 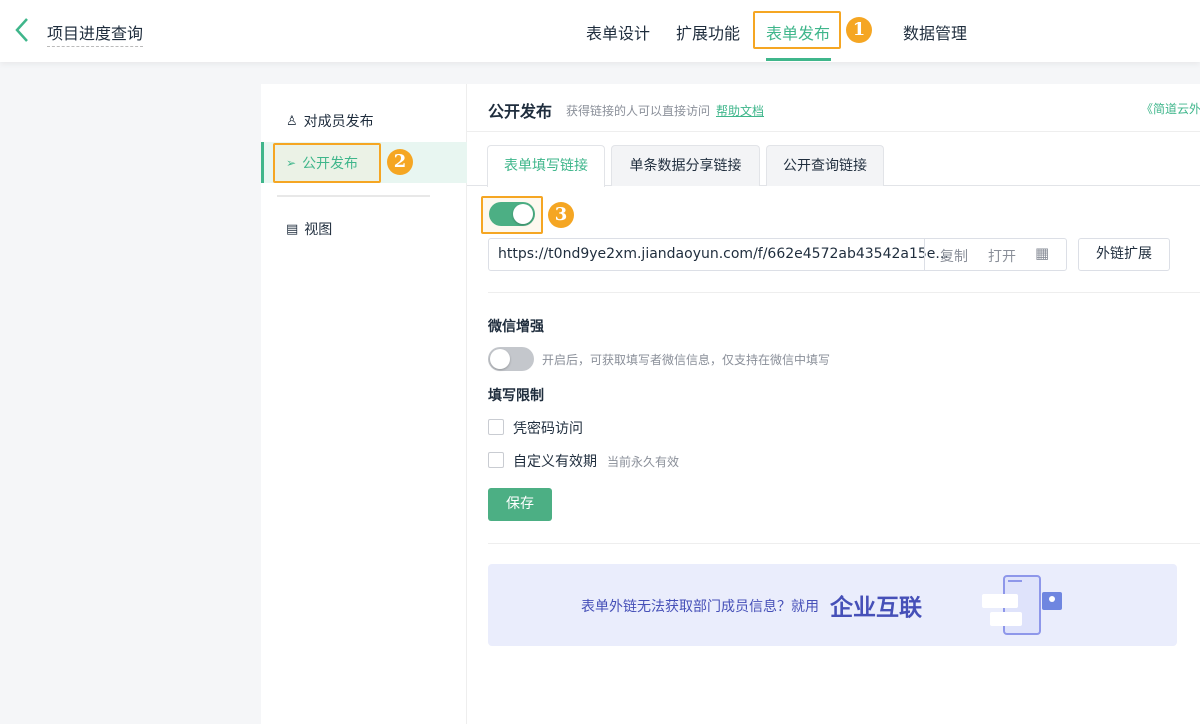 What do you see at coordinates (512, 214) in the screenshot?
I see `link-enabled-toggle` at bounding box center [512, 214].